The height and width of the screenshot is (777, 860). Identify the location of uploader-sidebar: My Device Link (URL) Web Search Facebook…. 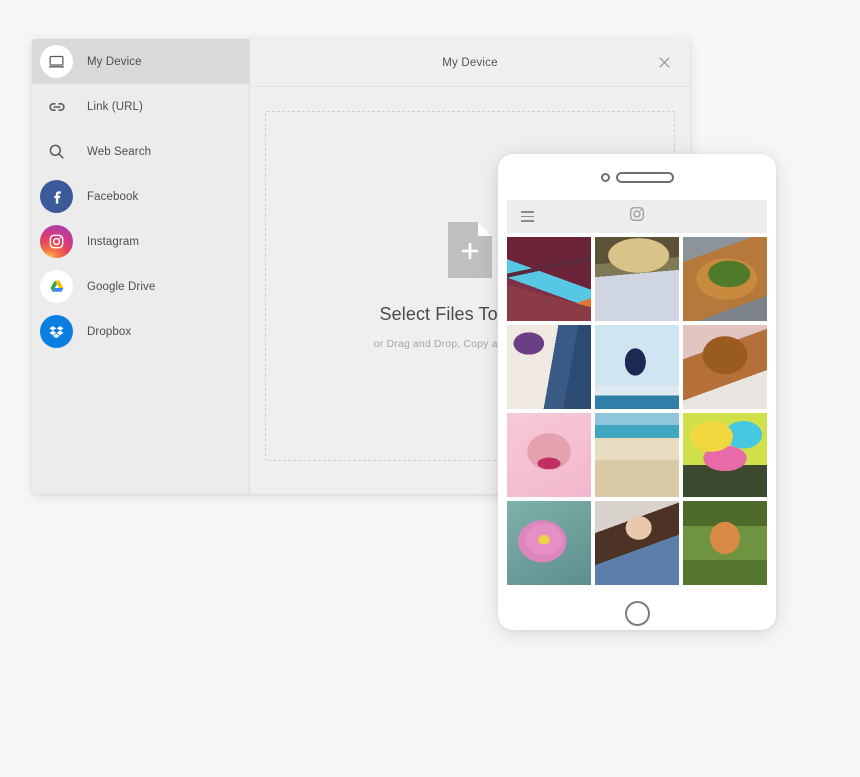
(141, 266).